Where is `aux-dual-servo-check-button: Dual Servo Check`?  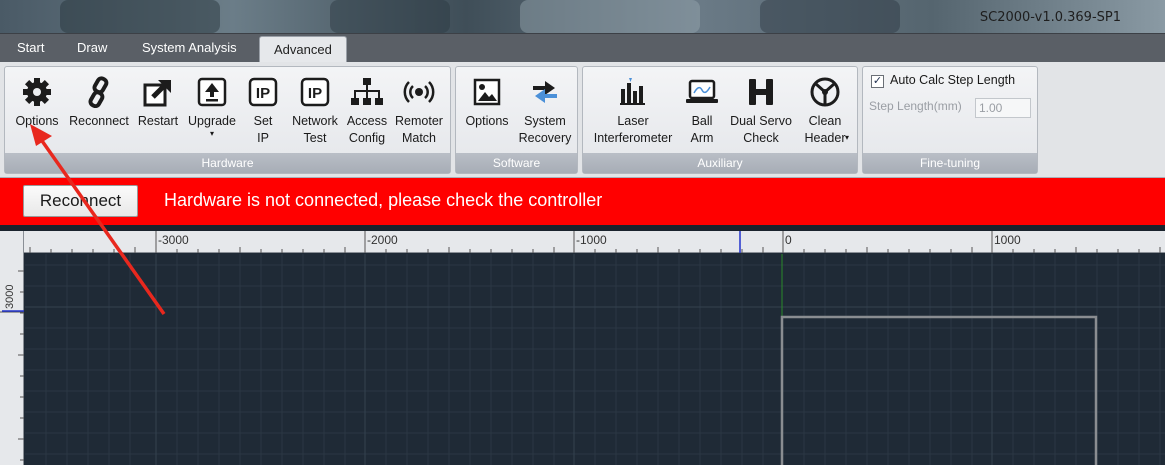
aux-dual-servo-check-button: Dual Servo Check is located at coordinates (761, 111).